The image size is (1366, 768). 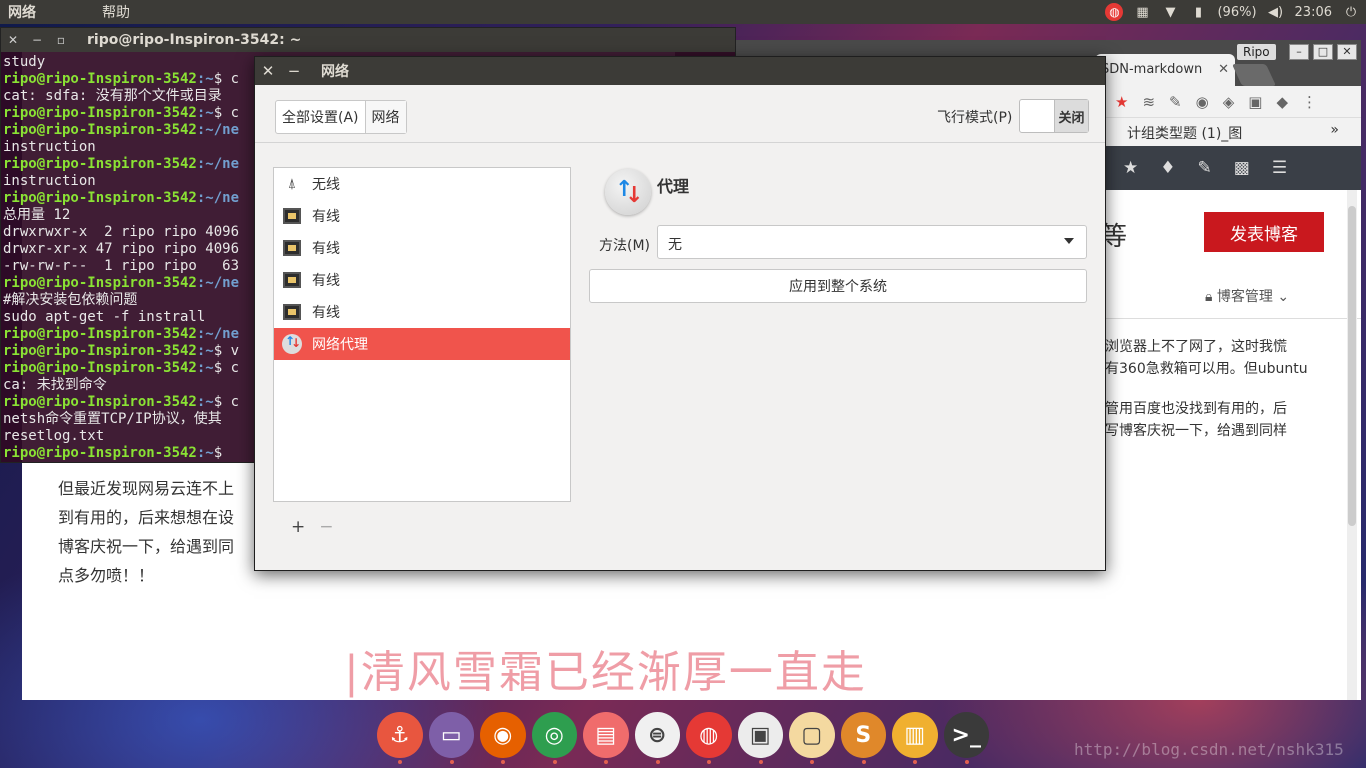 I want to click on browser-user: Ripo, so click(x=1256, y=52).